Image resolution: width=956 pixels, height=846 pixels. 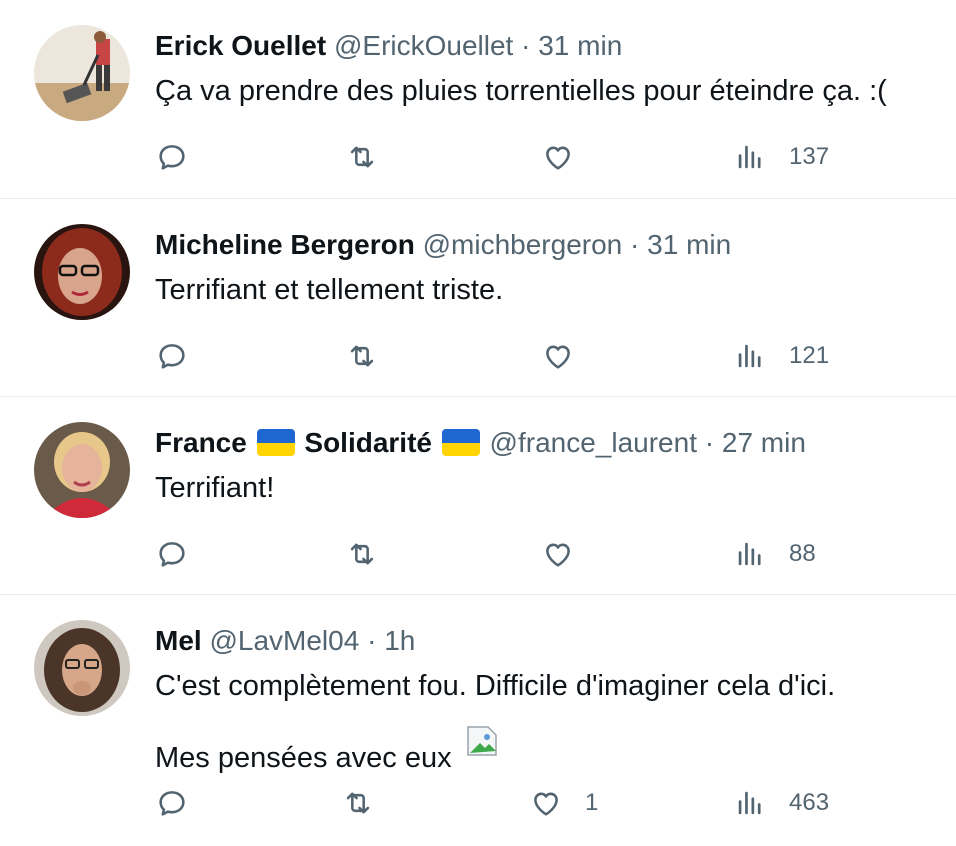 What do you see at coordinates (592, 802) in the screenshot?
I see `like-count: 1` at bounding box center [592, 802].